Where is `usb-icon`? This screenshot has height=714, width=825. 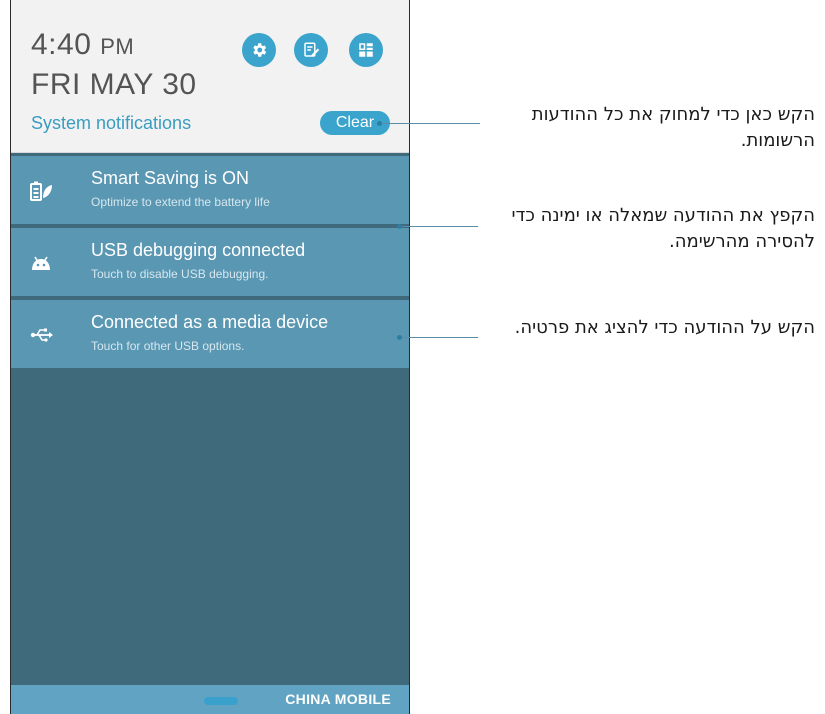 usb-icon is located at coordinates (41, 335).